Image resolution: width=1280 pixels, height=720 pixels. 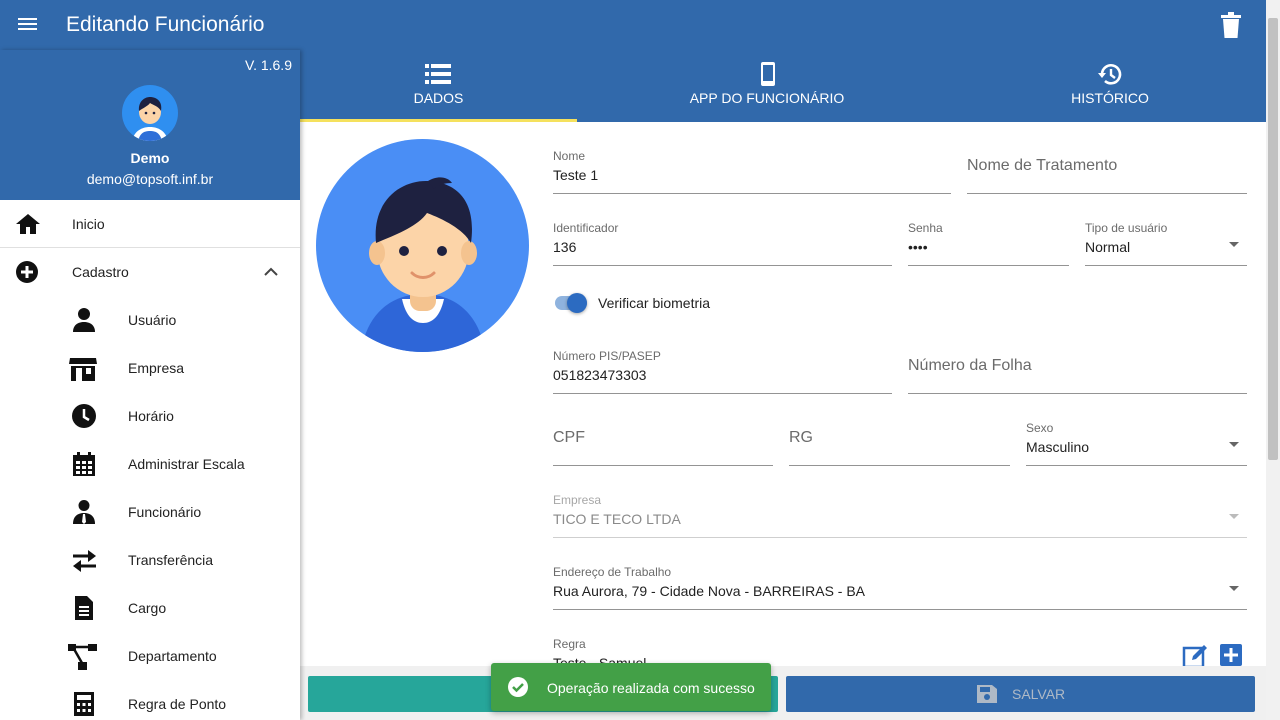 I want to click on regra-label: Regra, so click(x=569, y=644).